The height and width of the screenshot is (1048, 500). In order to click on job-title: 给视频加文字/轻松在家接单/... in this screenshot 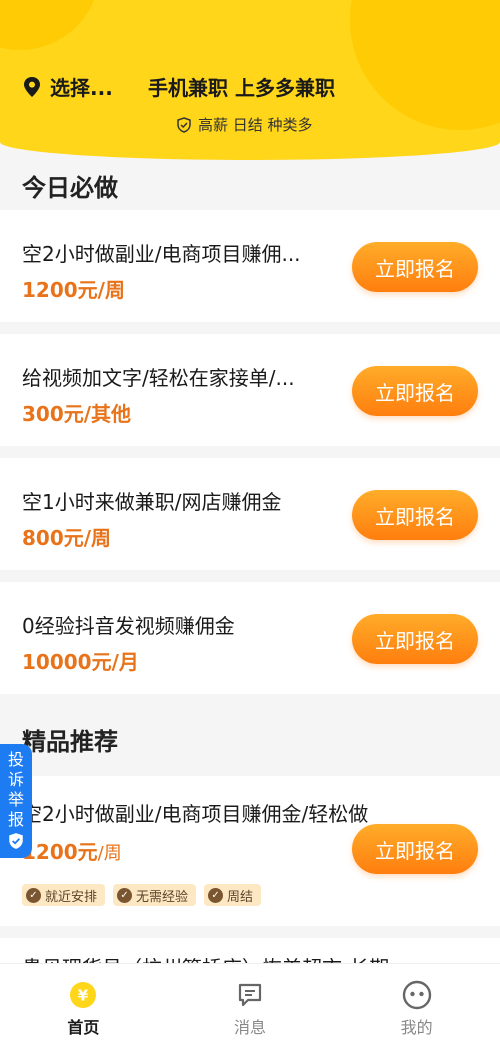, I will do `click(158, 378)`.